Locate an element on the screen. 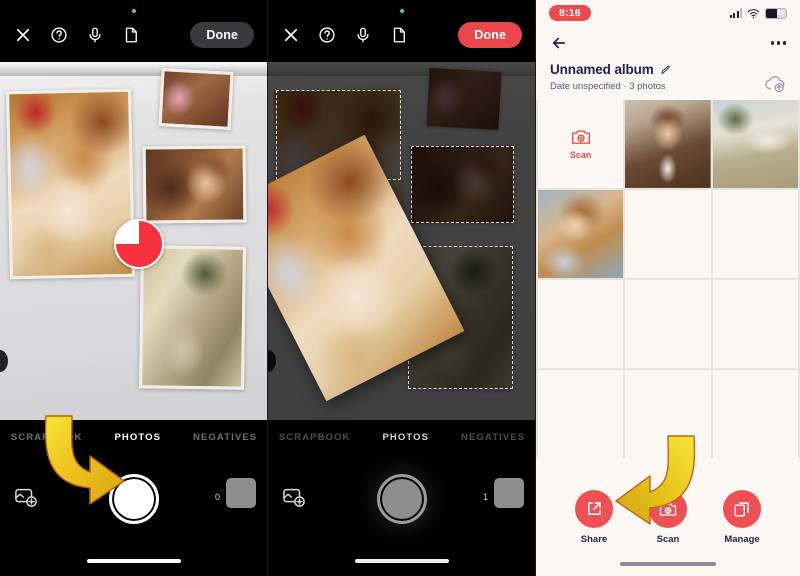 This screenshot has height=576, width=800. status-icons: 43 is located at coordinates (758, 13).